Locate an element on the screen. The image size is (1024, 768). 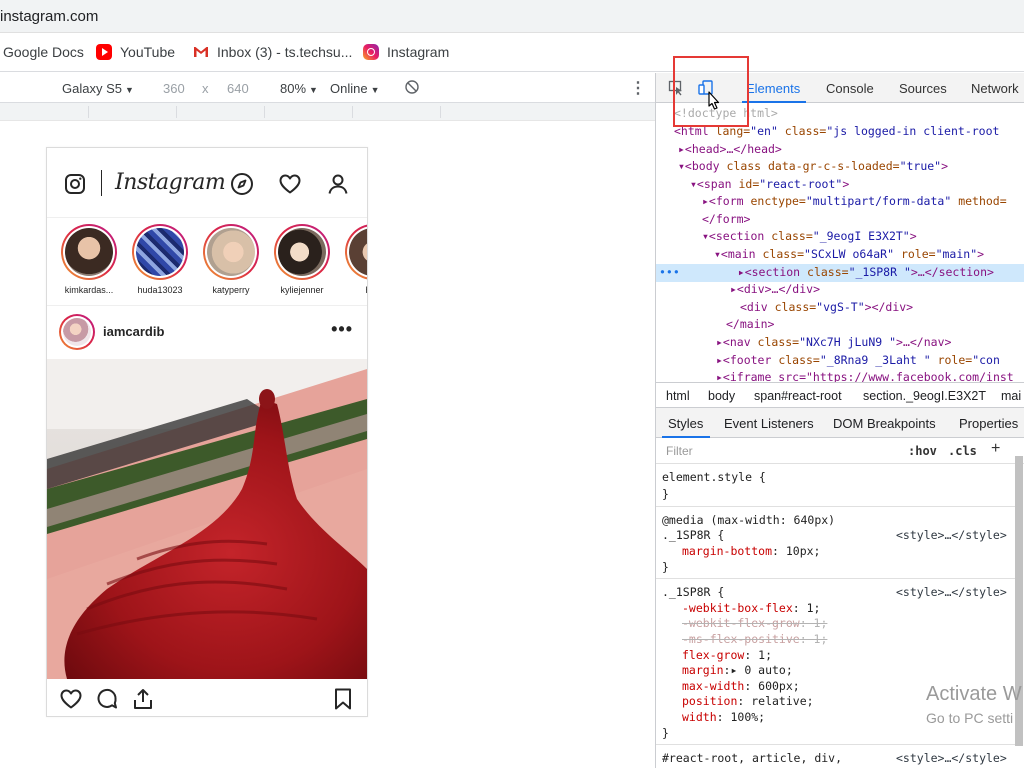
address-bar: instagram.com is located at coordinates (512, 16).